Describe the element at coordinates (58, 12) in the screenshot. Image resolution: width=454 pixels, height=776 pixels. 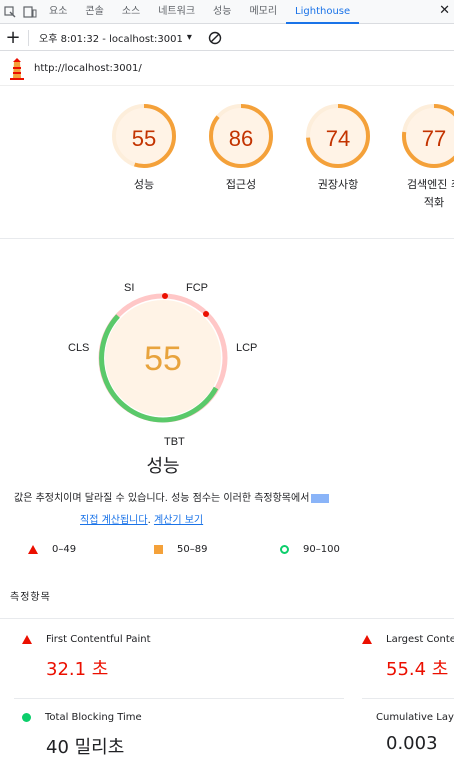
I see `tab-elements: 요소` at that location.